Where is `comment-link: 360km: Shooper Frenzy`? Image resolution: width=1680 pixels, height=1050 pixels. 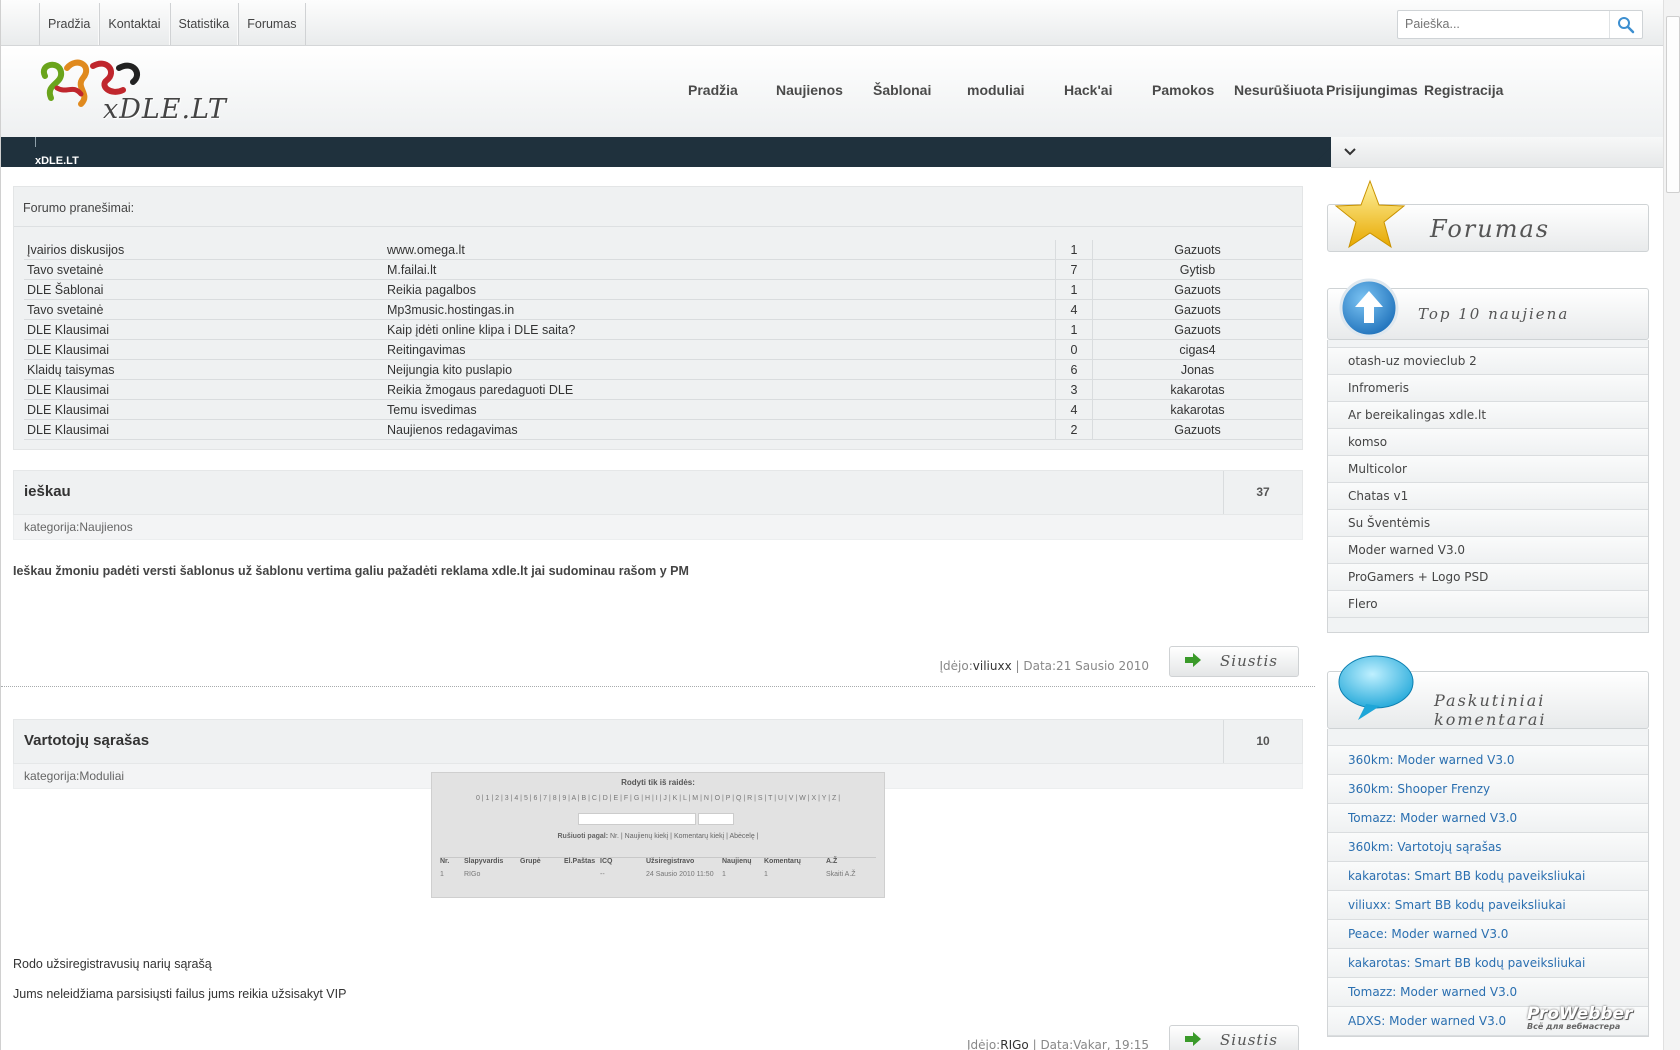 comment-link: 360km: Shooper Frenzy is located at coordinates (1488, 789).